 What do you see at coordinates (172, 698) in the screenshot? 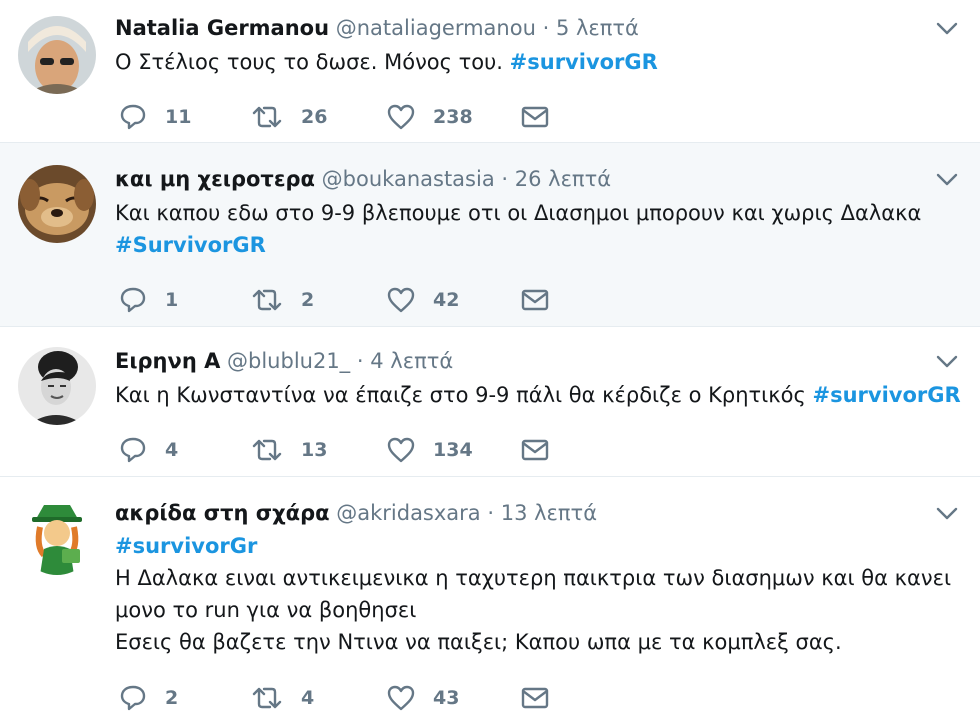
I see `reply-count: 2` at bounding box center [172, 698].